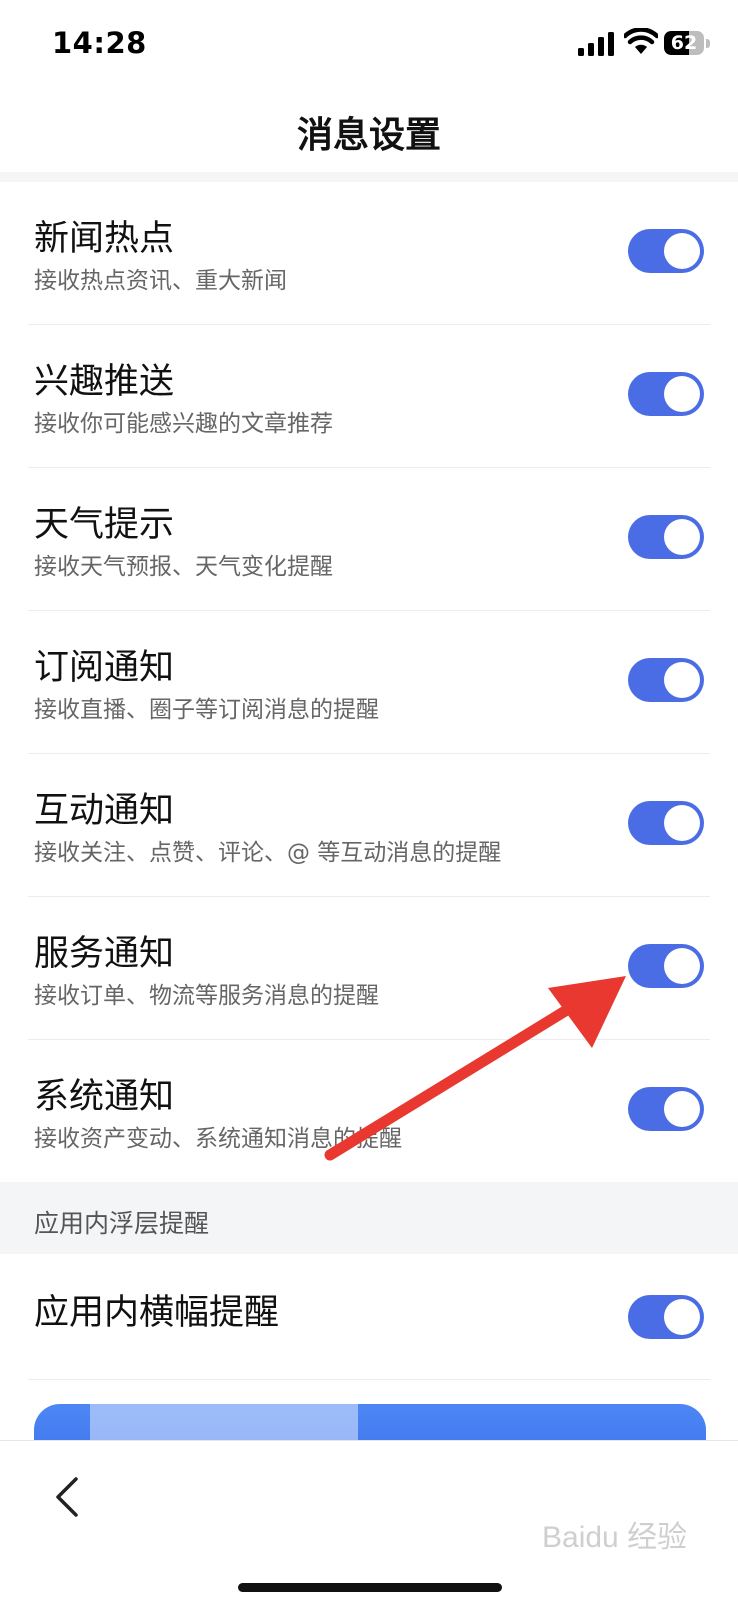 This screenshot has height=1601, width=738. What do you see at coordinates (369, 825) in the screenshot?
I see `setting-row: 互动通知接收关注、点赞、评论、@ 等互动消息的提醒` at bounding box center [369, 825].